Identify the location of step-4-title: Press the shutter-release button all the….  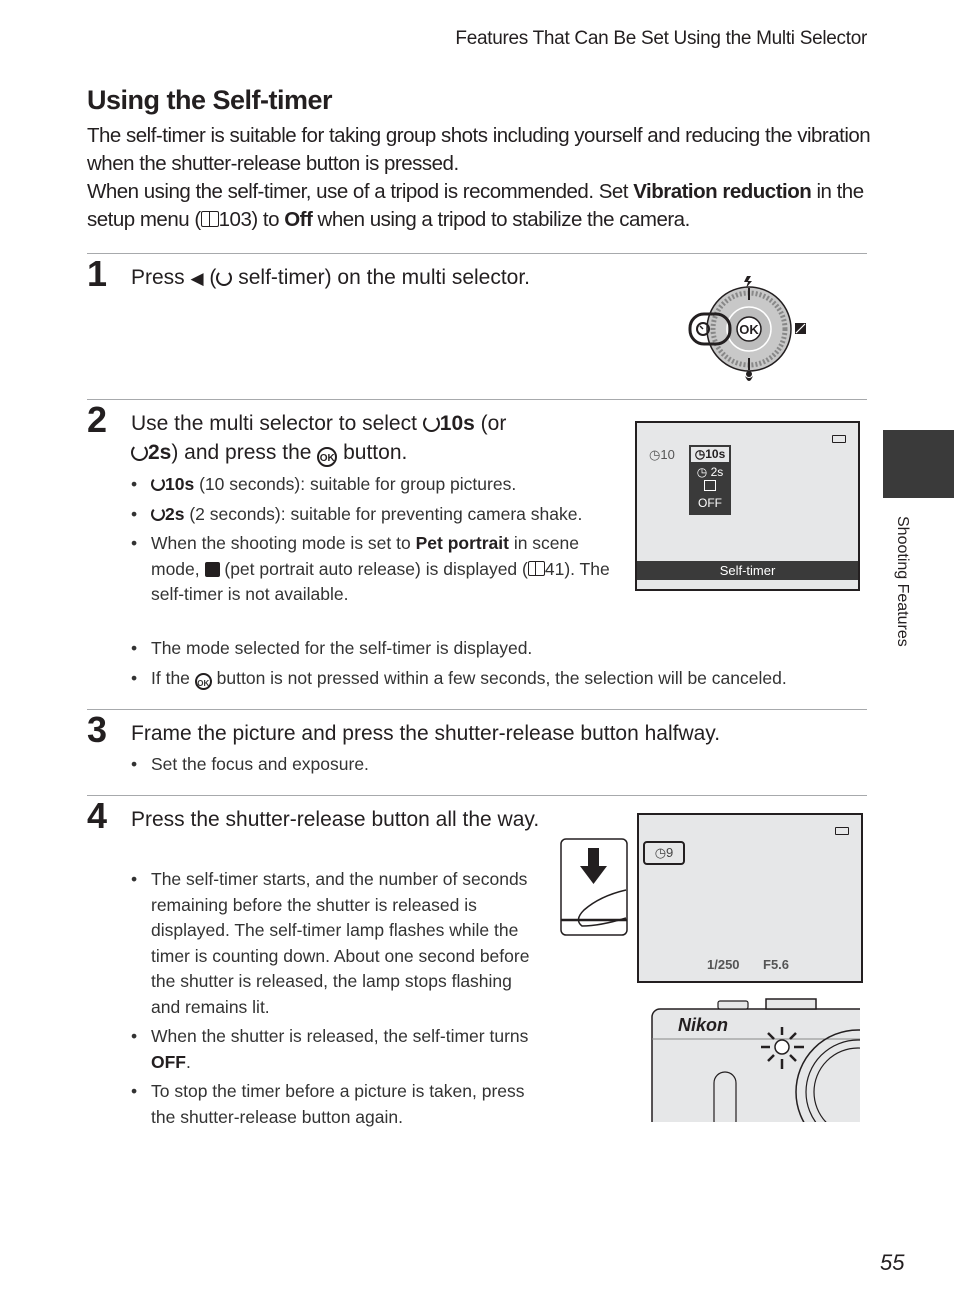
(335, 819).